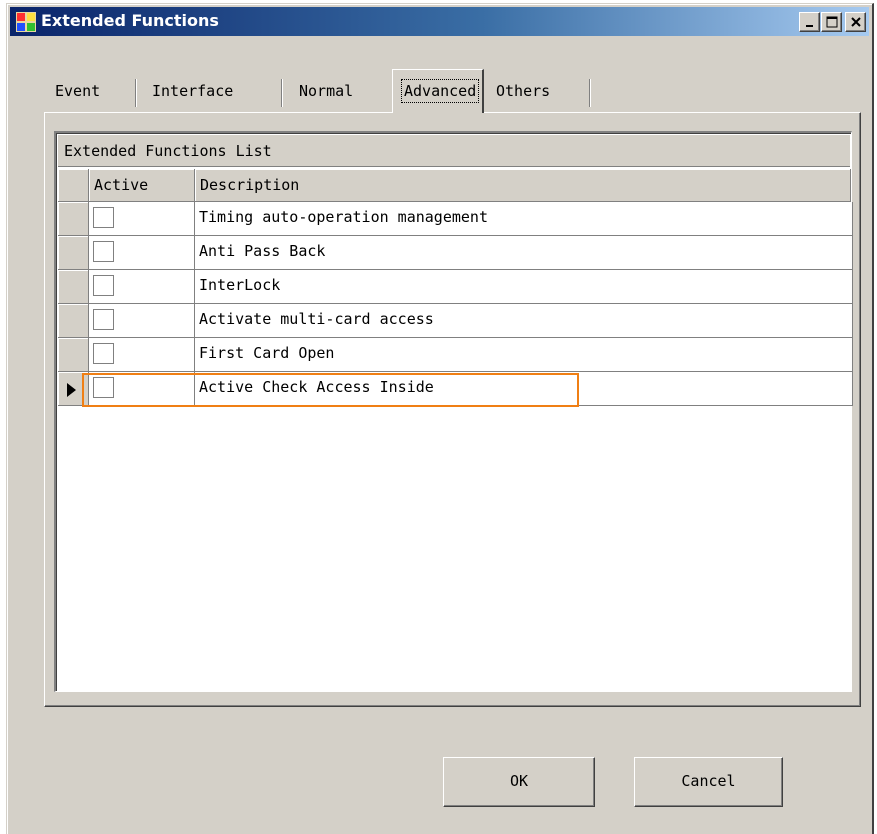  What do you see at coordinates (524, 321) in the screenshot?
I see `description-cell: Activate multi-card access` at bounding box center [524, 321].